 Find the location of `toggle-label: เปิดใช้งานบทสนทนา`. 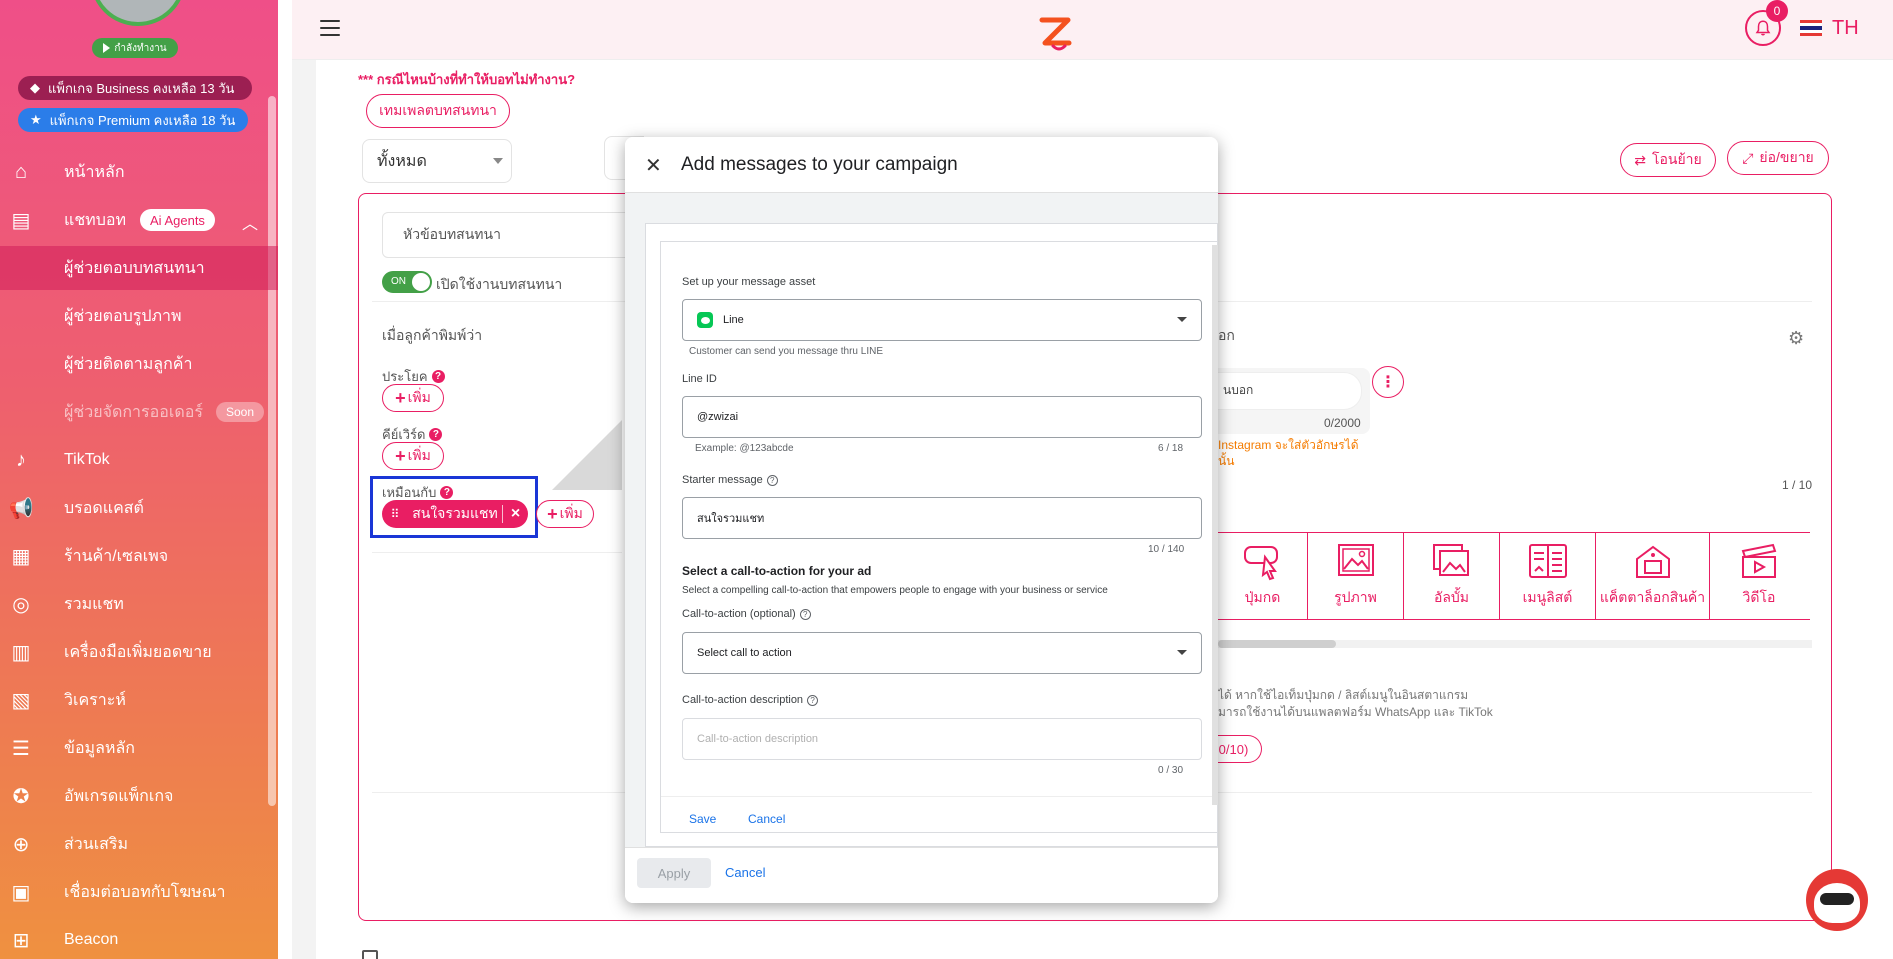

toggle-label: เปิดใช้งานบทสนทนา is located at coordinates (499, 284).